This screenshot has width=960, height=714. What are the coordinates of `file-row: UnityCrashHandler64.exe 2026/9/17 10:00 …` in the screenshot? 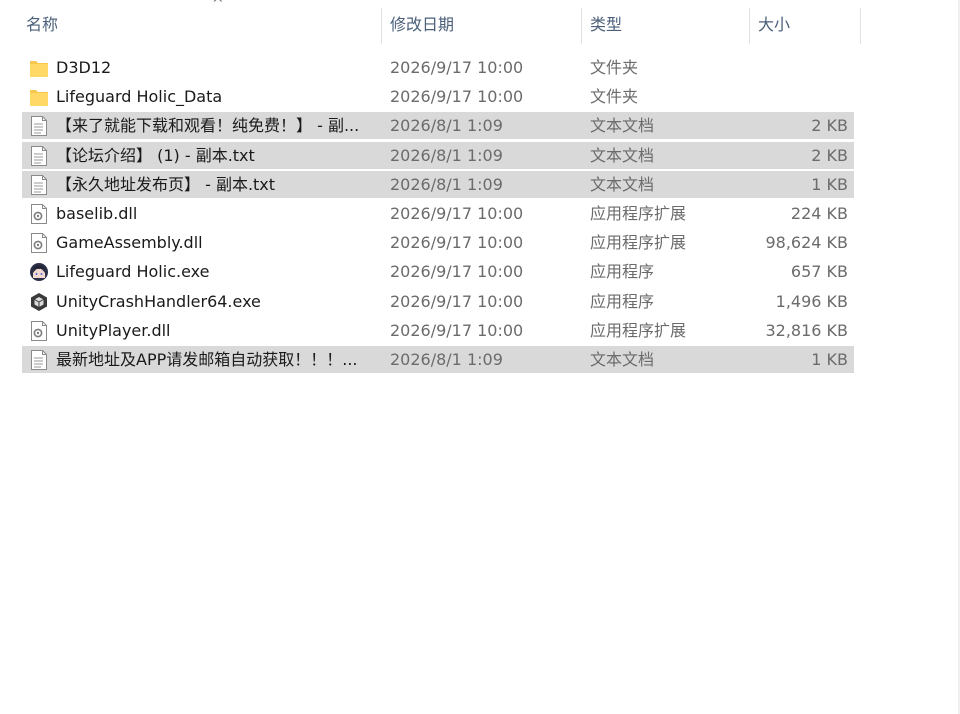 It's located at (480, 301).